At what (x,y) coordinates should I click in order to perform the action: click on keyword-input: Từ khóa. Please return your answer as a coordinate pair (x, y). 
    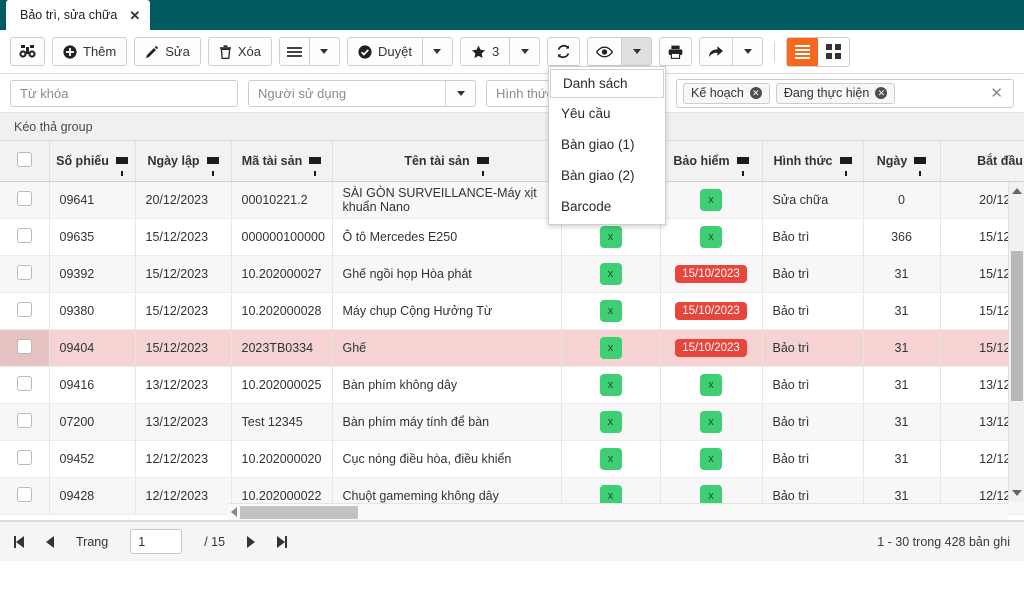
    Looking at the image, I should click on (124, 93).